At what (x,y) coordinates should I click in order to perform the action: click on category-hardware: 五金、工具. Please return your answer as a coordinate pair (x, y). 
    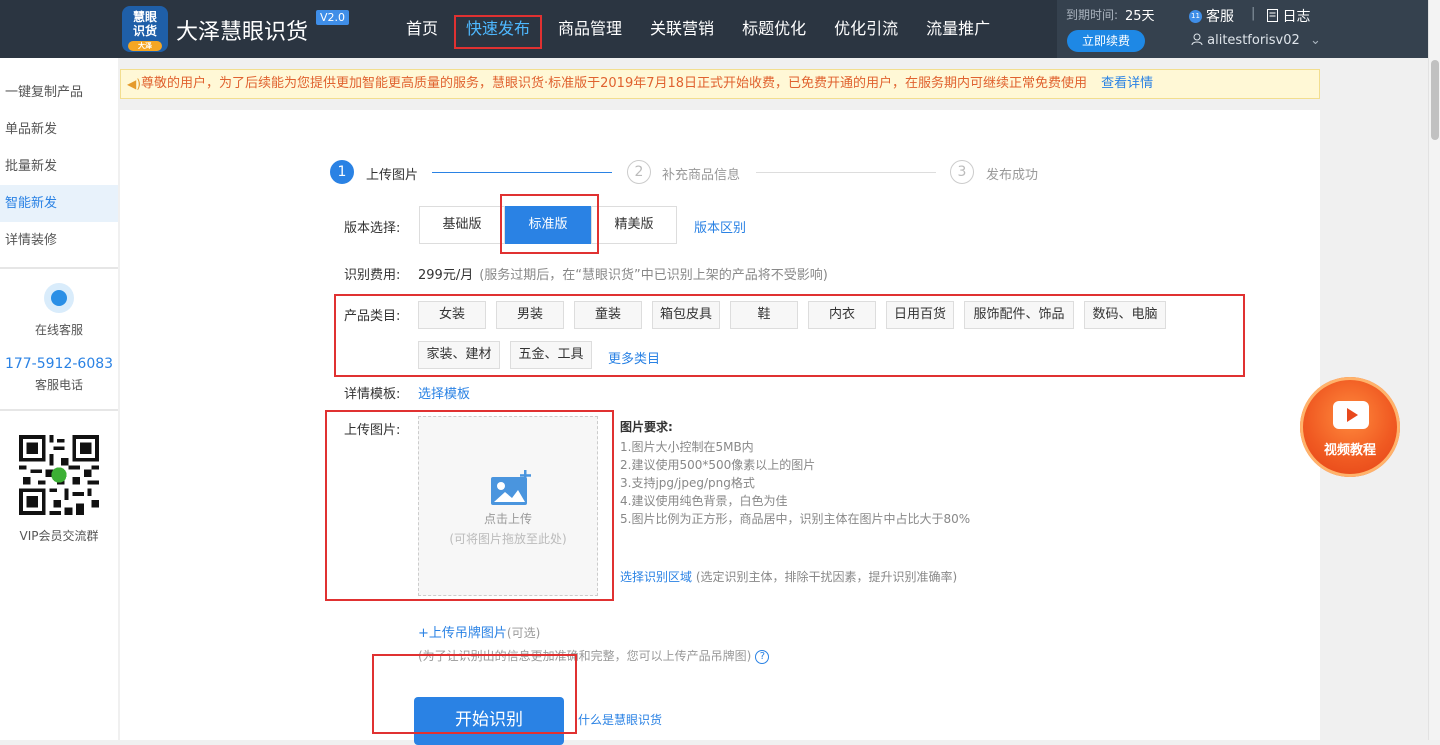
    Looking at the image, I should click on (551, 355).